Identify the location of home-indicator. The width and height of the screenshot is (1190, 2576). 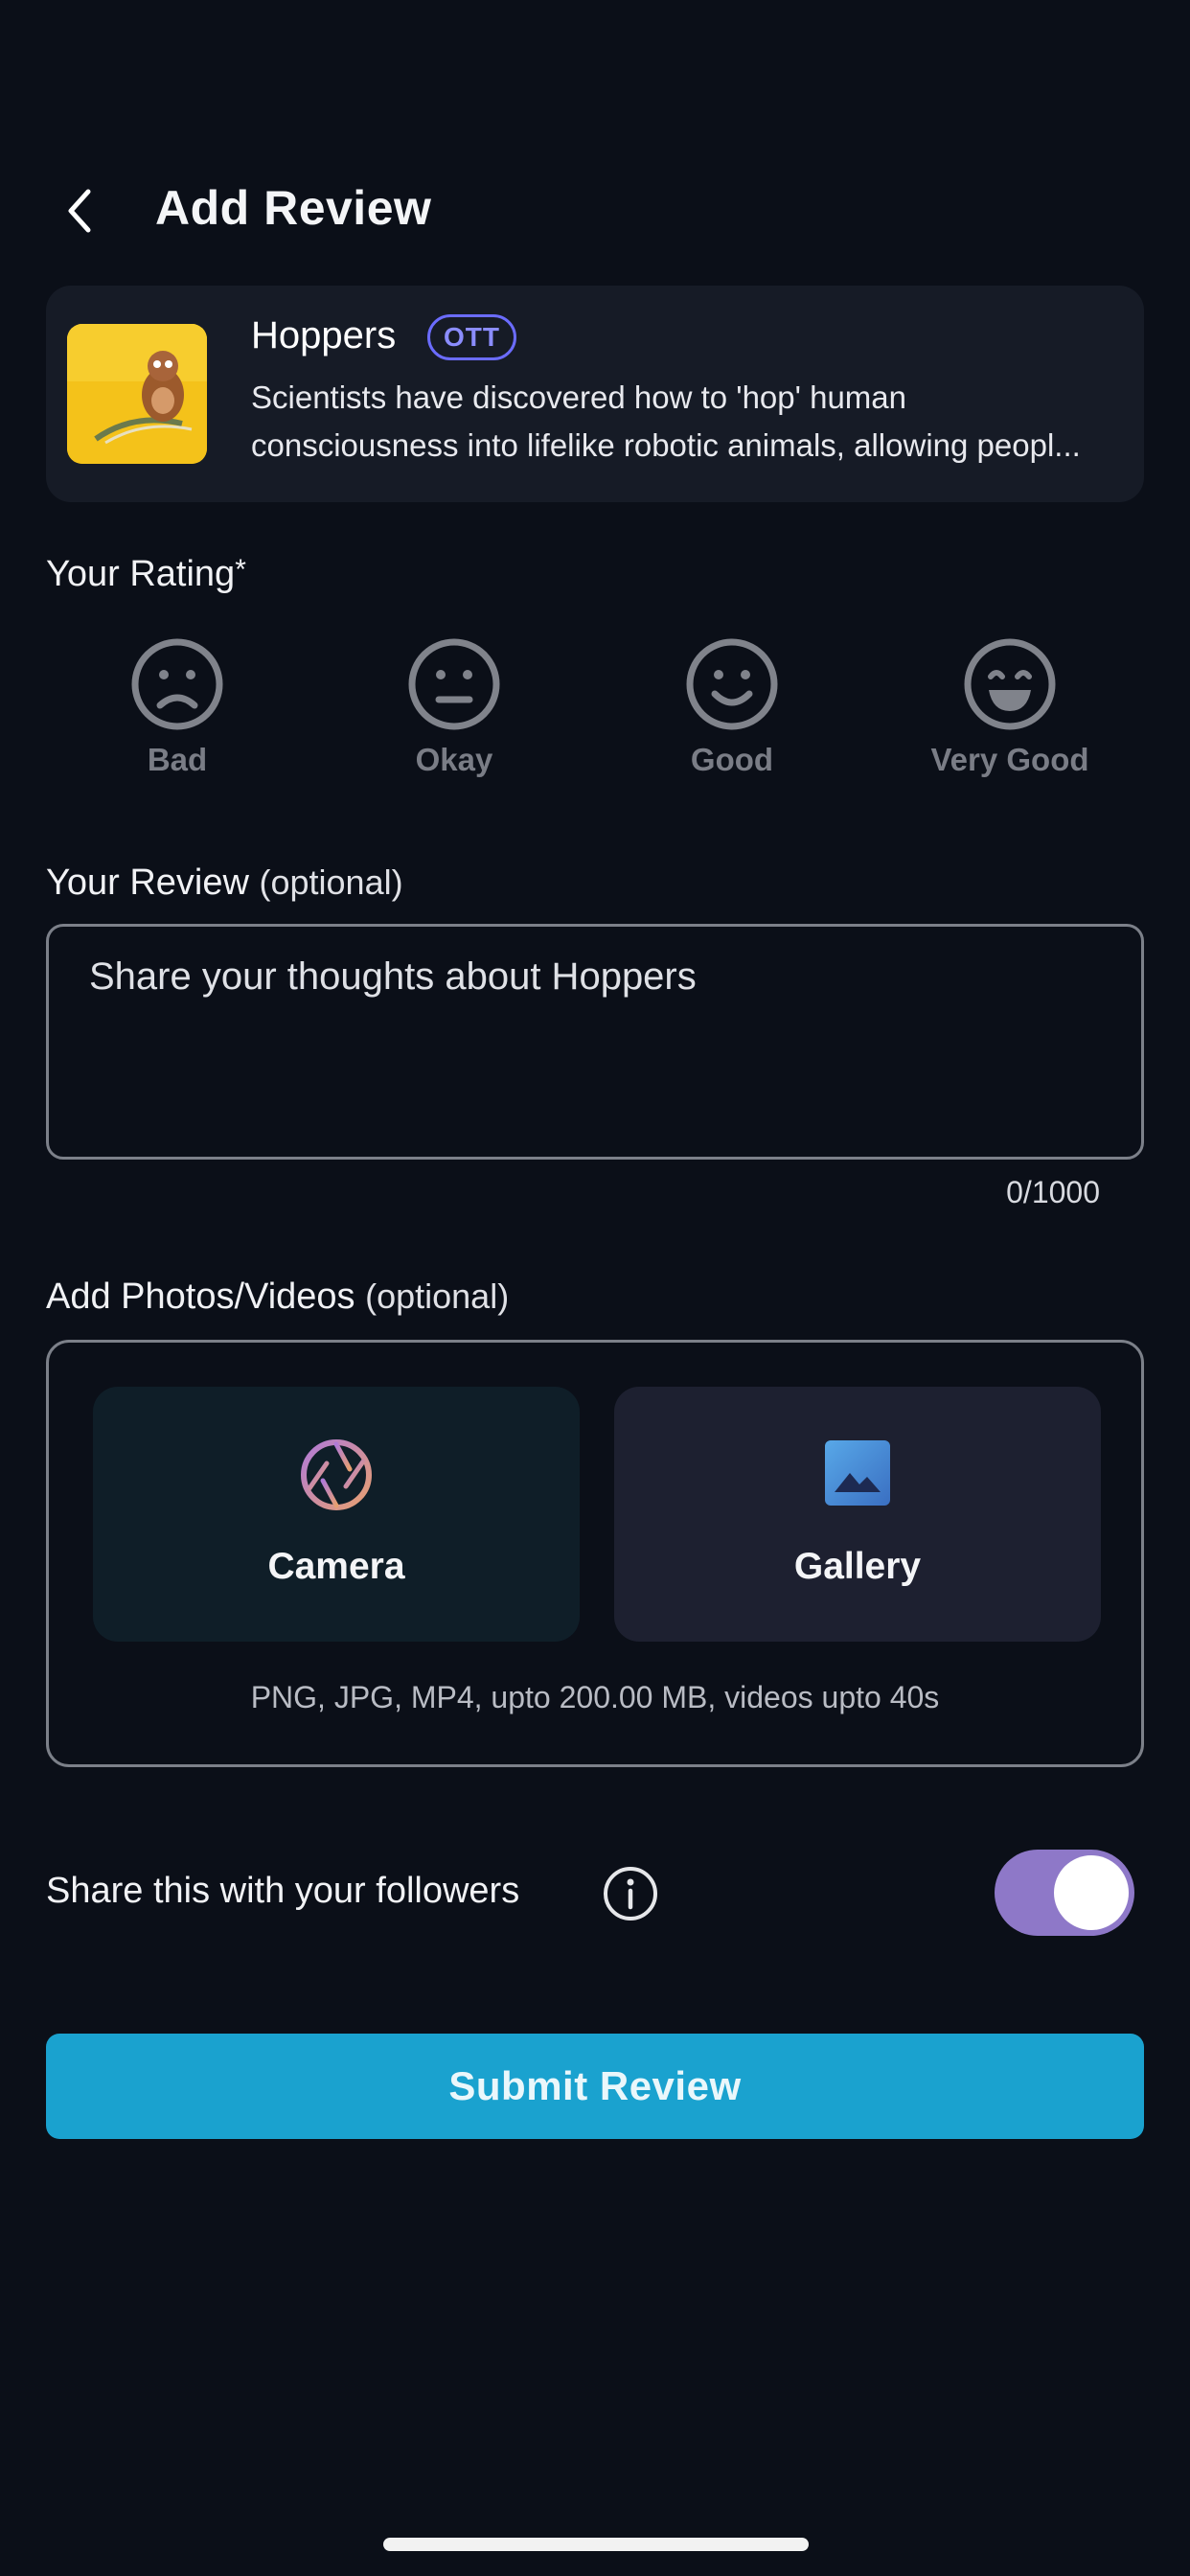
(596, 2544).